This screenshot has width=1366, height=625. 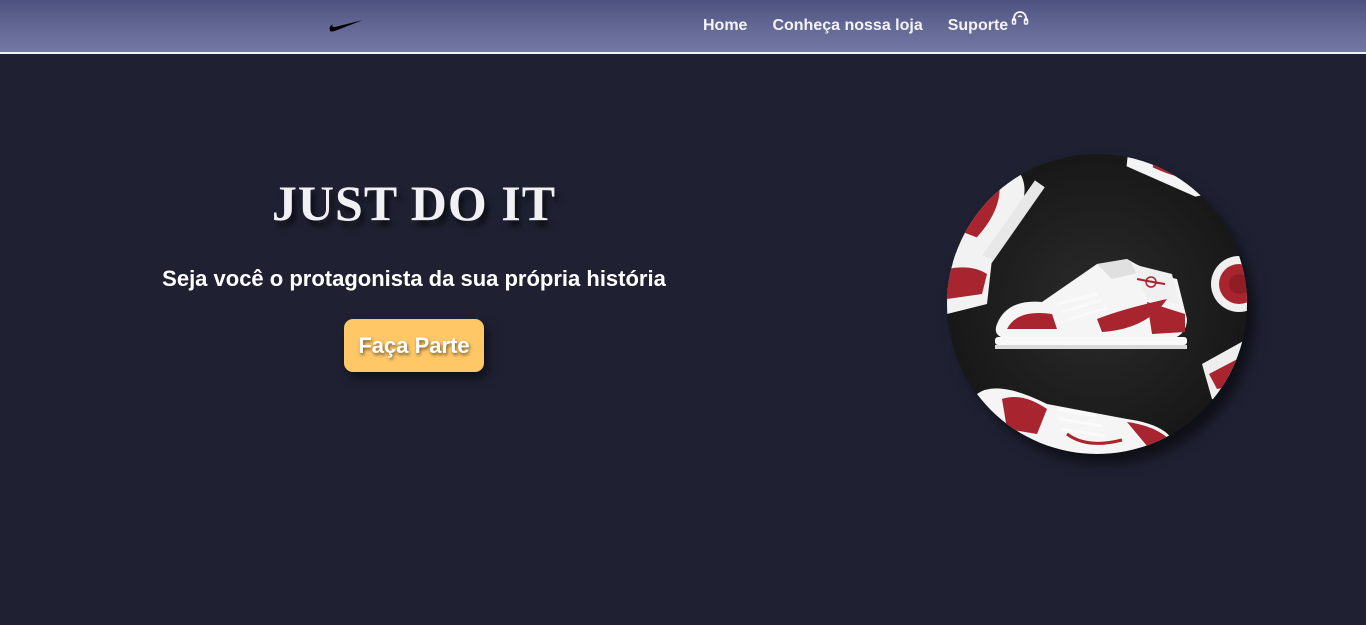 What do you see at coordinates (978, 25) in the screenshot?
I see `nav-link-support-label: Suporte` at bounding box center [978, 25].